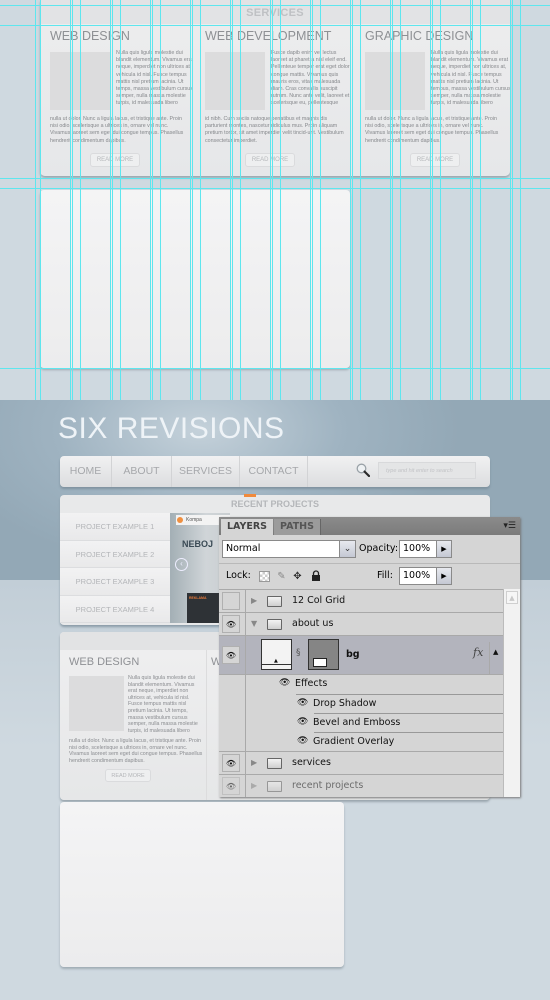  Describe the element at coordinates (512, 597) in the screenshot. I see `scroll-up-icon: ▲` at that location.